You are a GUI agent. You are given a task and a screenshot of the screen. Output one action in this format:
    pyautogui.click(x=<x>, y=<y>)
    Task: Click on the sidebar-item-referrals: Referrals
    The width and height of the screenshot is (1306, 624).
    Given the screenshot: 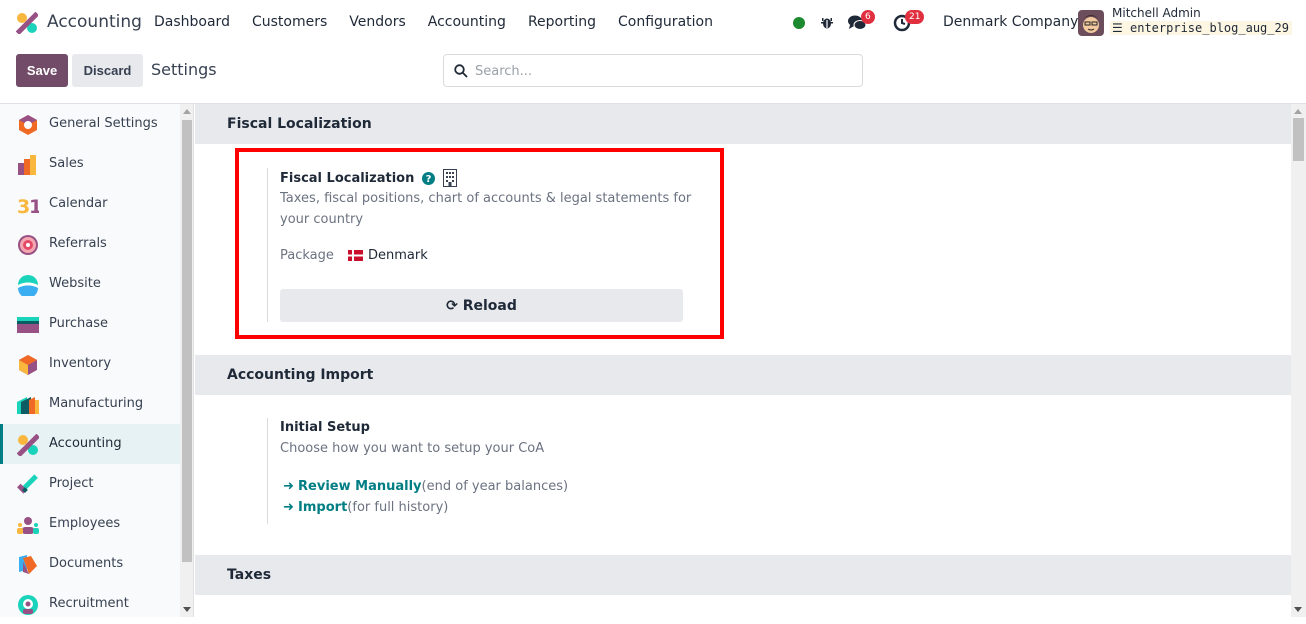 What is the action you would take?
    pyautogui.click(x=90, y=244)
    